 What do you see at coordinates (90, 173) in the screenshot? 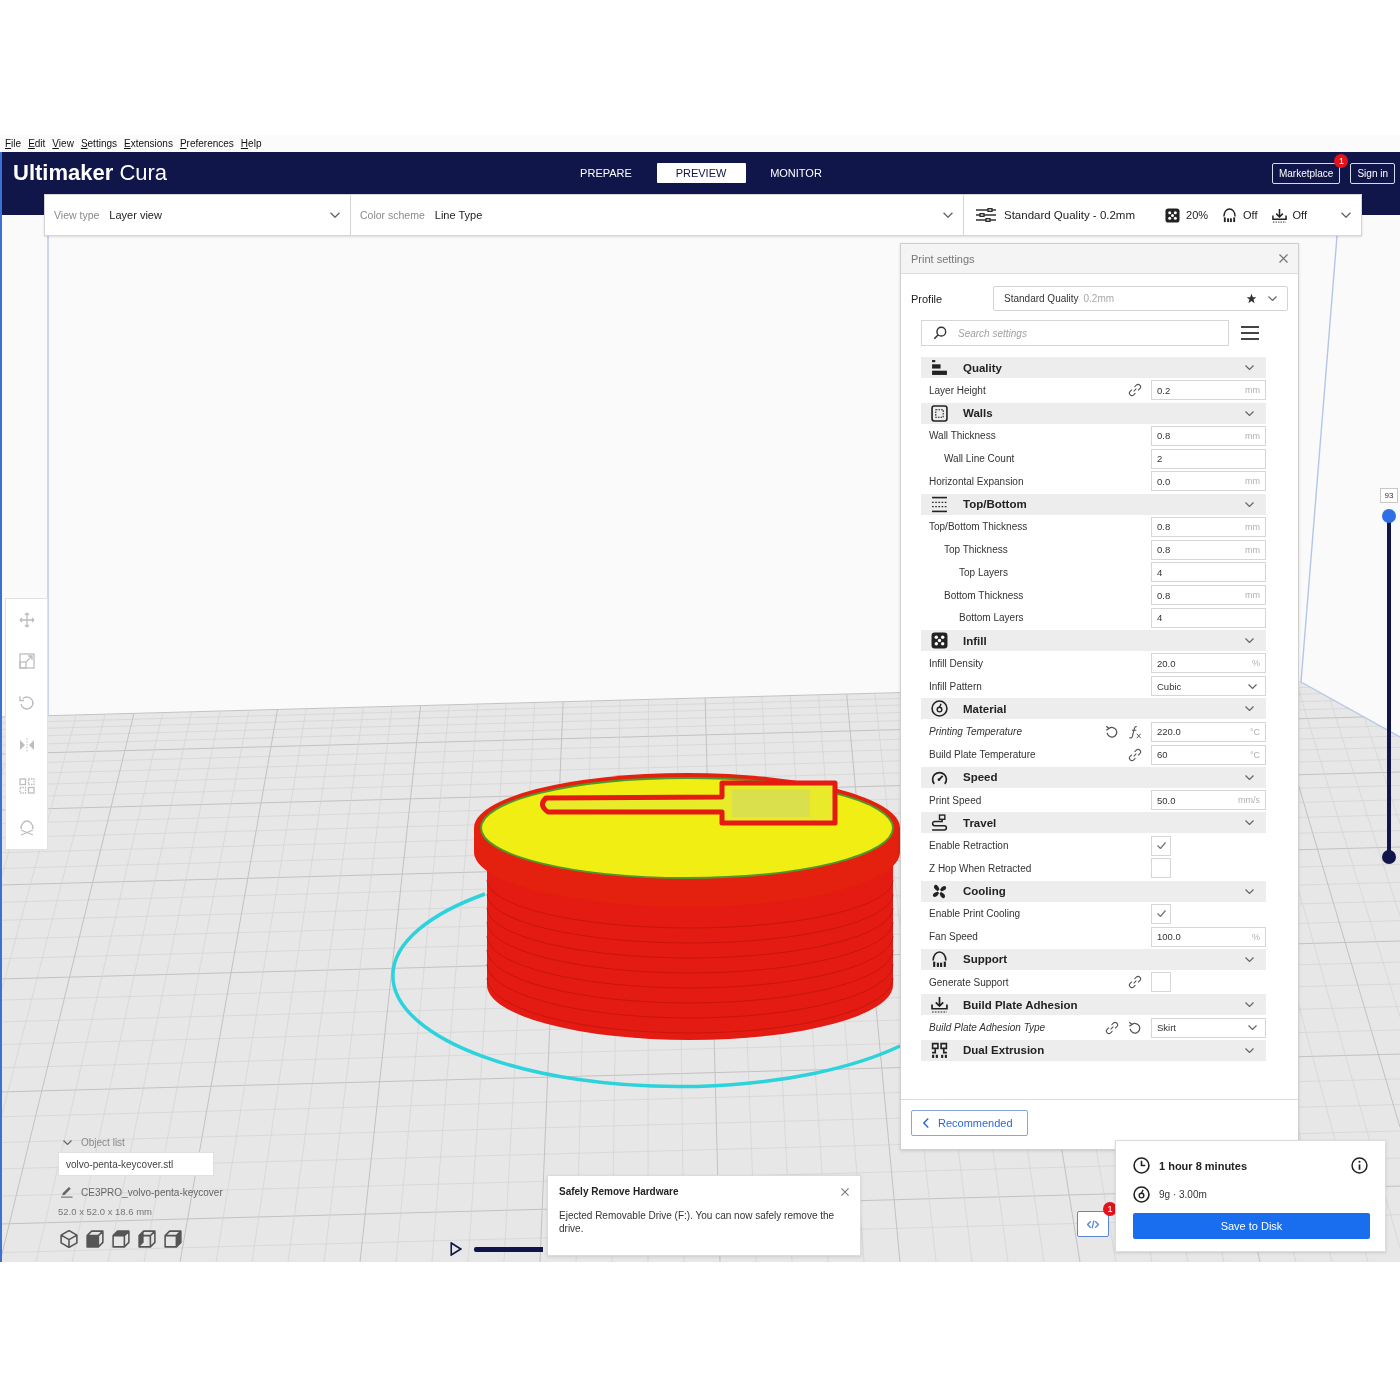
I see `app-logo: Ultimaker Cura` at bounding box center [90, 173].